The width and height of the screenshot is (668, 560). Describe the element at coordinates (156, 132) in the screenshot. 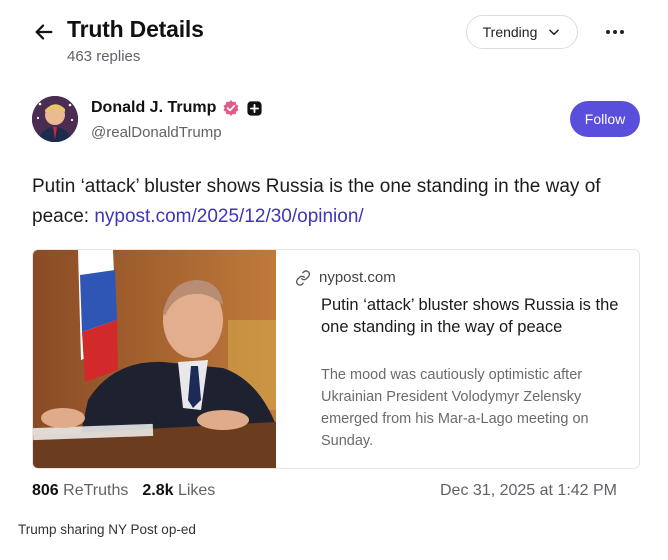

I see `author-handle: @realDonaldTrump` at that location.